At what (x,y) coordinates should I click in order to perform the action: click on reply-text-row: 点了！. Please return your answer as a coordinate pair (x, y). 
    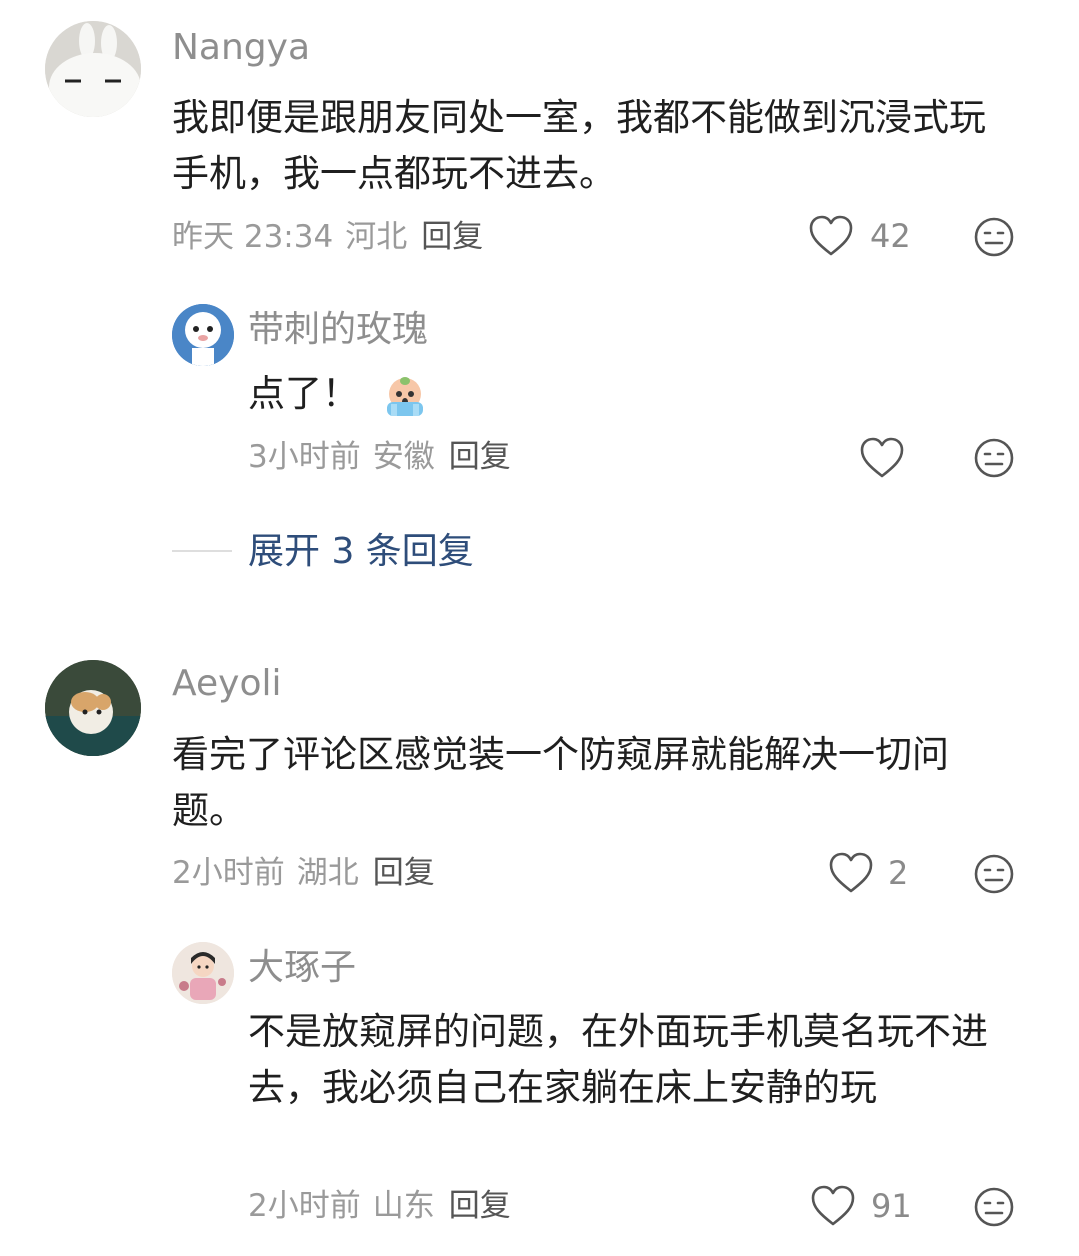
    Looking at the image, I should click on (338, 394).